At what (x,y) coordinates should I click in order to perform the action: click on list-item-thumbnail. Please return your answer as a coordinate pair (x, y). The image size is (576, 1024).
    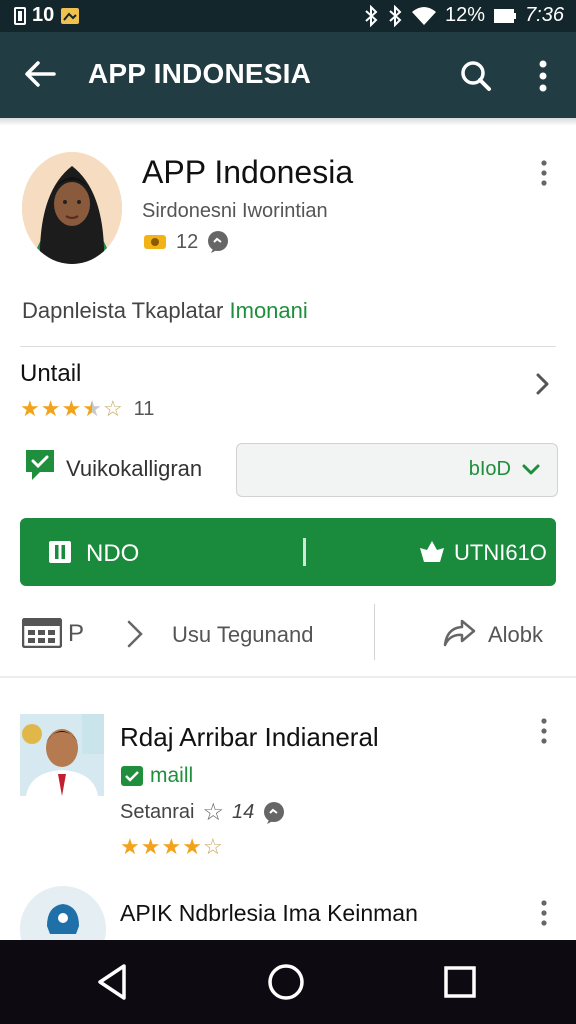
    Looking at the image, I should click on (62, 755).